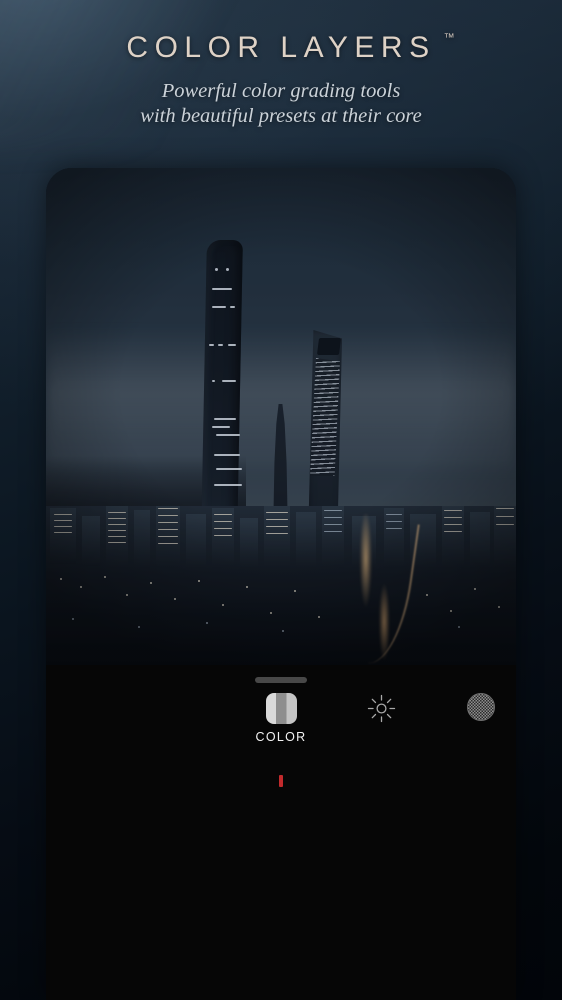  I want to click on page-title: COLOR LAYERS ™, so click(290, 48).